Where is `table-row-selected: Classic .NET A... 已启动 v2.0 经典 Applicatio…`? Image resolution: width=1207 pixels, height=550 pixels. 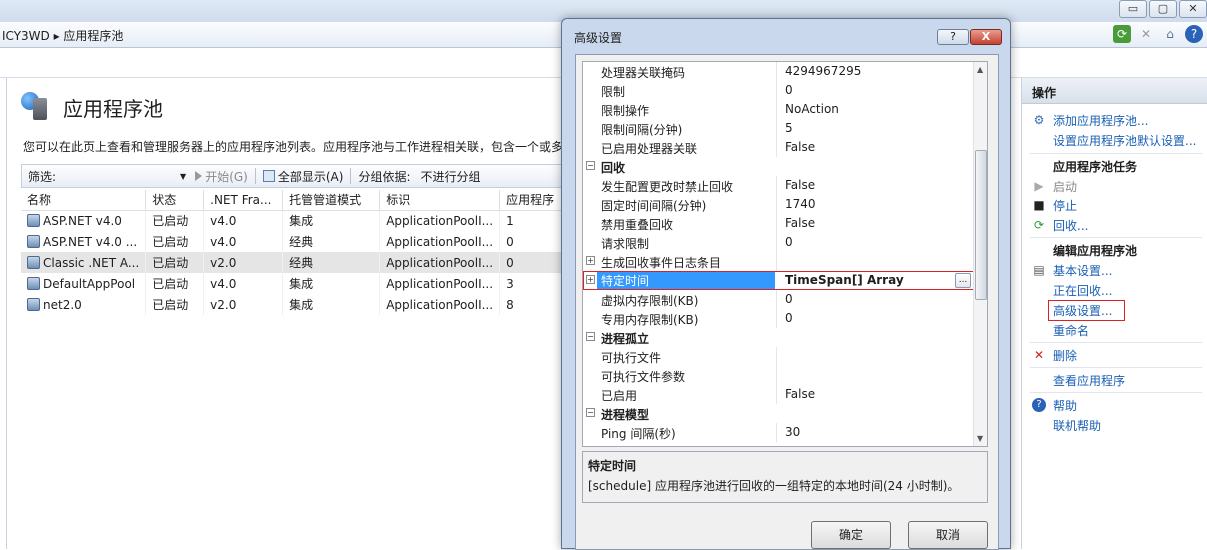 table-row-selected: Classic .NET A... 已启动 v2.0 经典 Applicatio… is located at coordinates (291, 262).